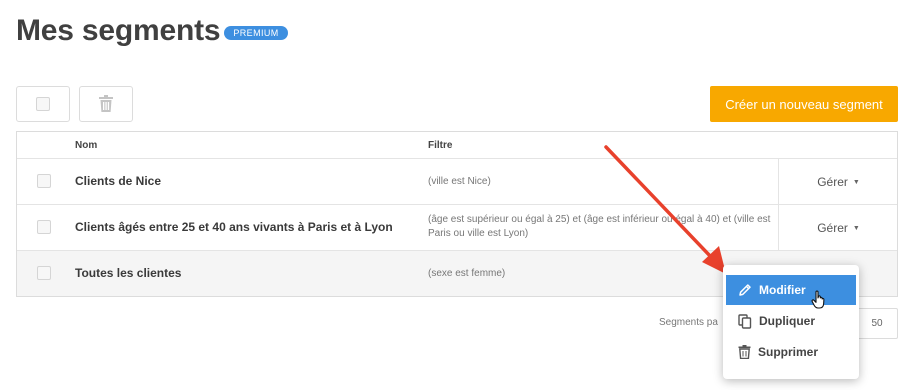 This screenshot has height=390, width=914. Describe the element at coordinates (118, 30) in the screenshot. I see `page-title: Mes segments` at that location.